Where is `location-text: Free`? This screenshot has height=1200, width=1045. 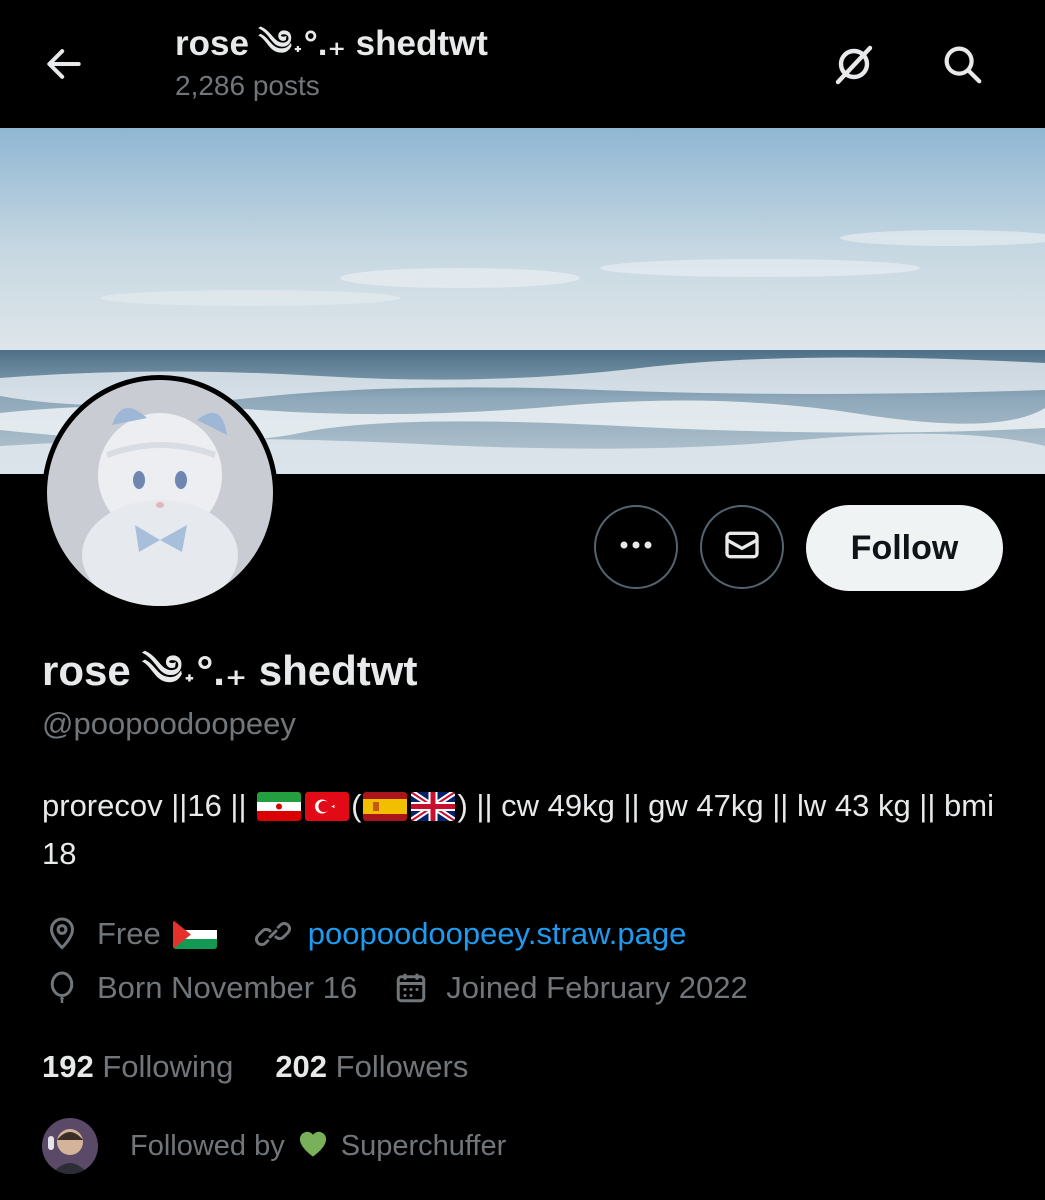
location-text: Free is located at coordinates (129, 933).